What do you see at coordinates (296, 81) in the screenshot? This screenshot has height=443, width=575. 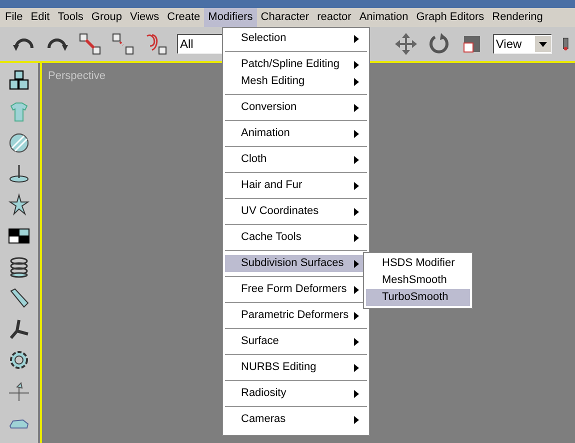 I see `menu-item: Mesh Editing` at bounding box center [296, 81].